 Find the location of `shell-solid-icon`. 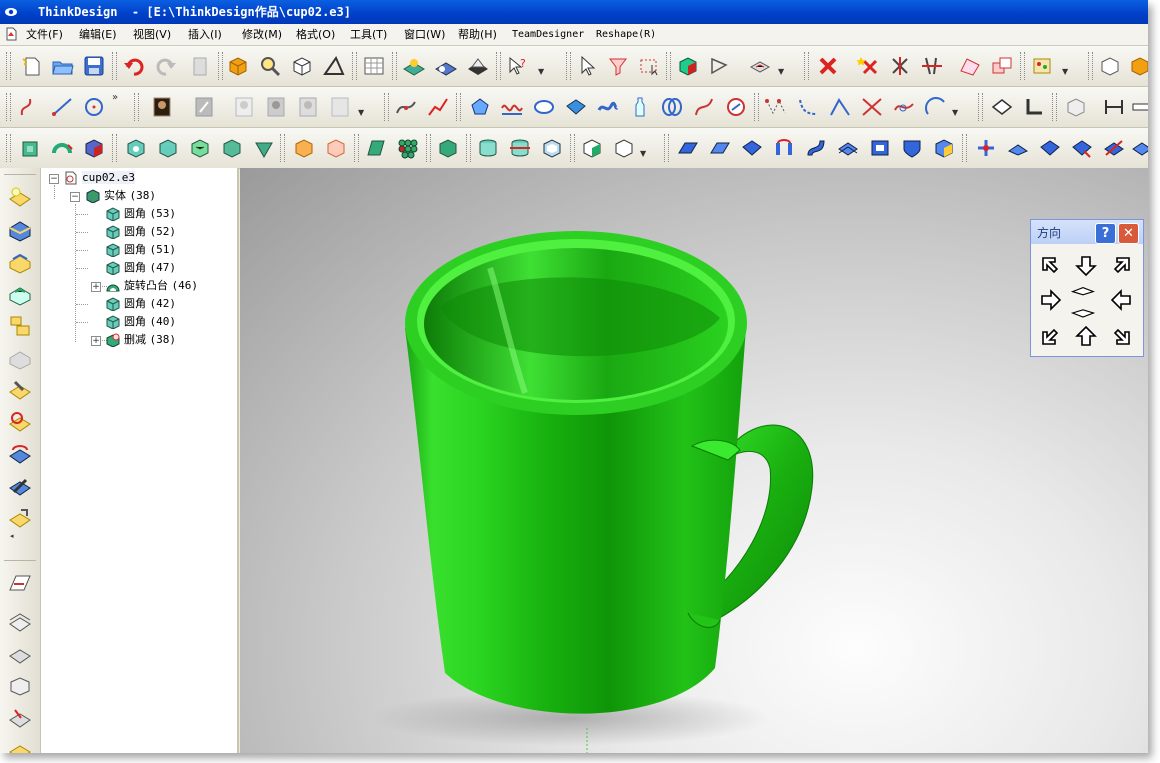

shell-solid-icon is located at coordinates (200, 148).